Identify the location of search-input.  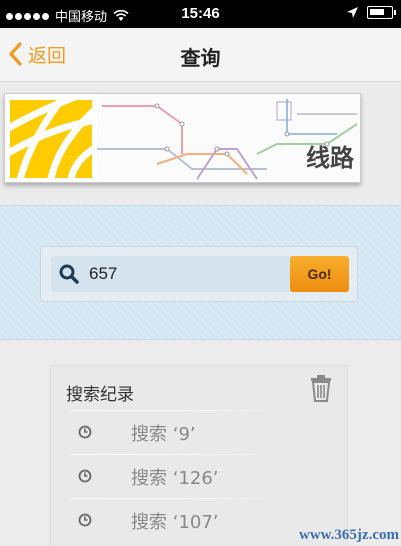
(184, 274).